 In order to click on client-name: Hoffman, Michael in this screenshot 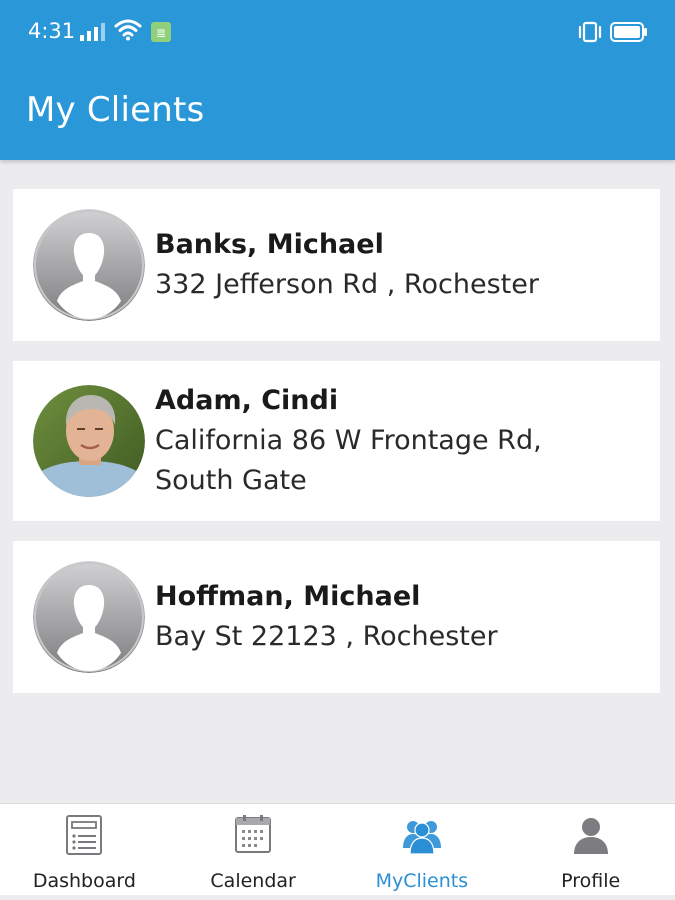, I will do `click(288, 596)`.